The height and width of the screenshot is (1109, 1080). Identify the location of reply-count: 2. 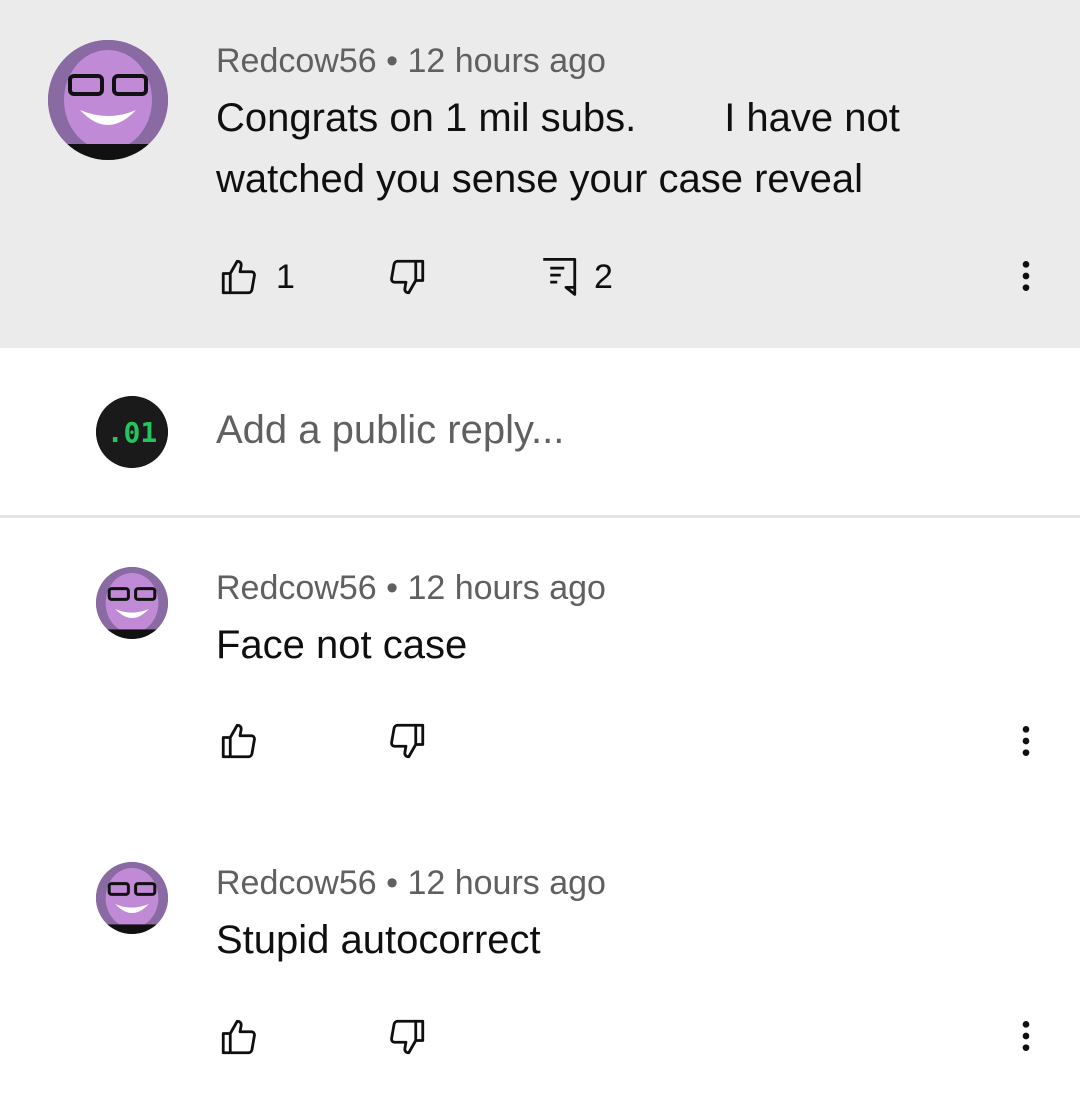
(603, 277).